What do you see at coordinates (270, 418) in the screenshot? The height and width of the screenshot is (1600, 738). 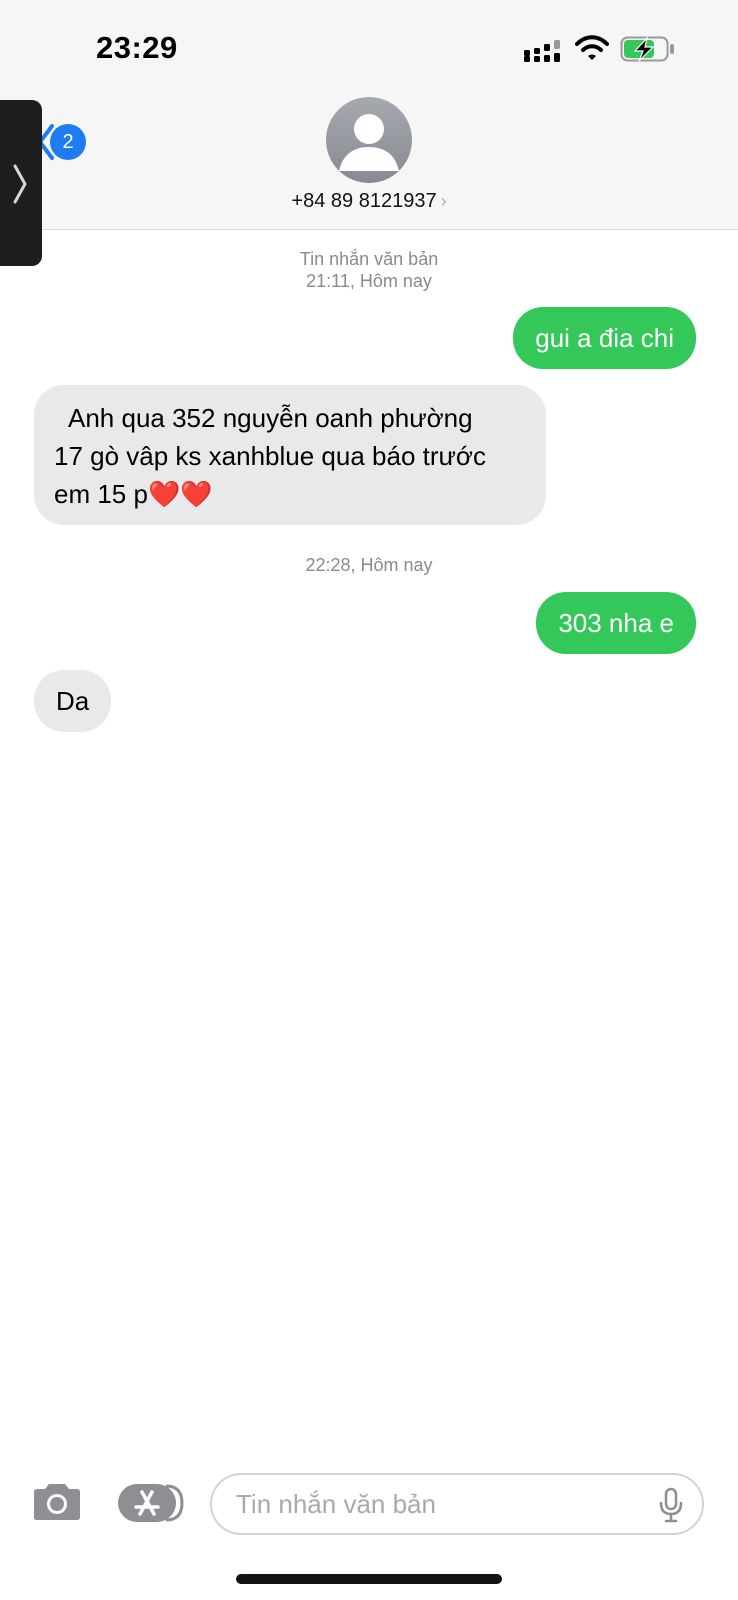 I see `message-text-line: Anh qua 352 nguyễn oanh phường` at bounding box center [270, 418].